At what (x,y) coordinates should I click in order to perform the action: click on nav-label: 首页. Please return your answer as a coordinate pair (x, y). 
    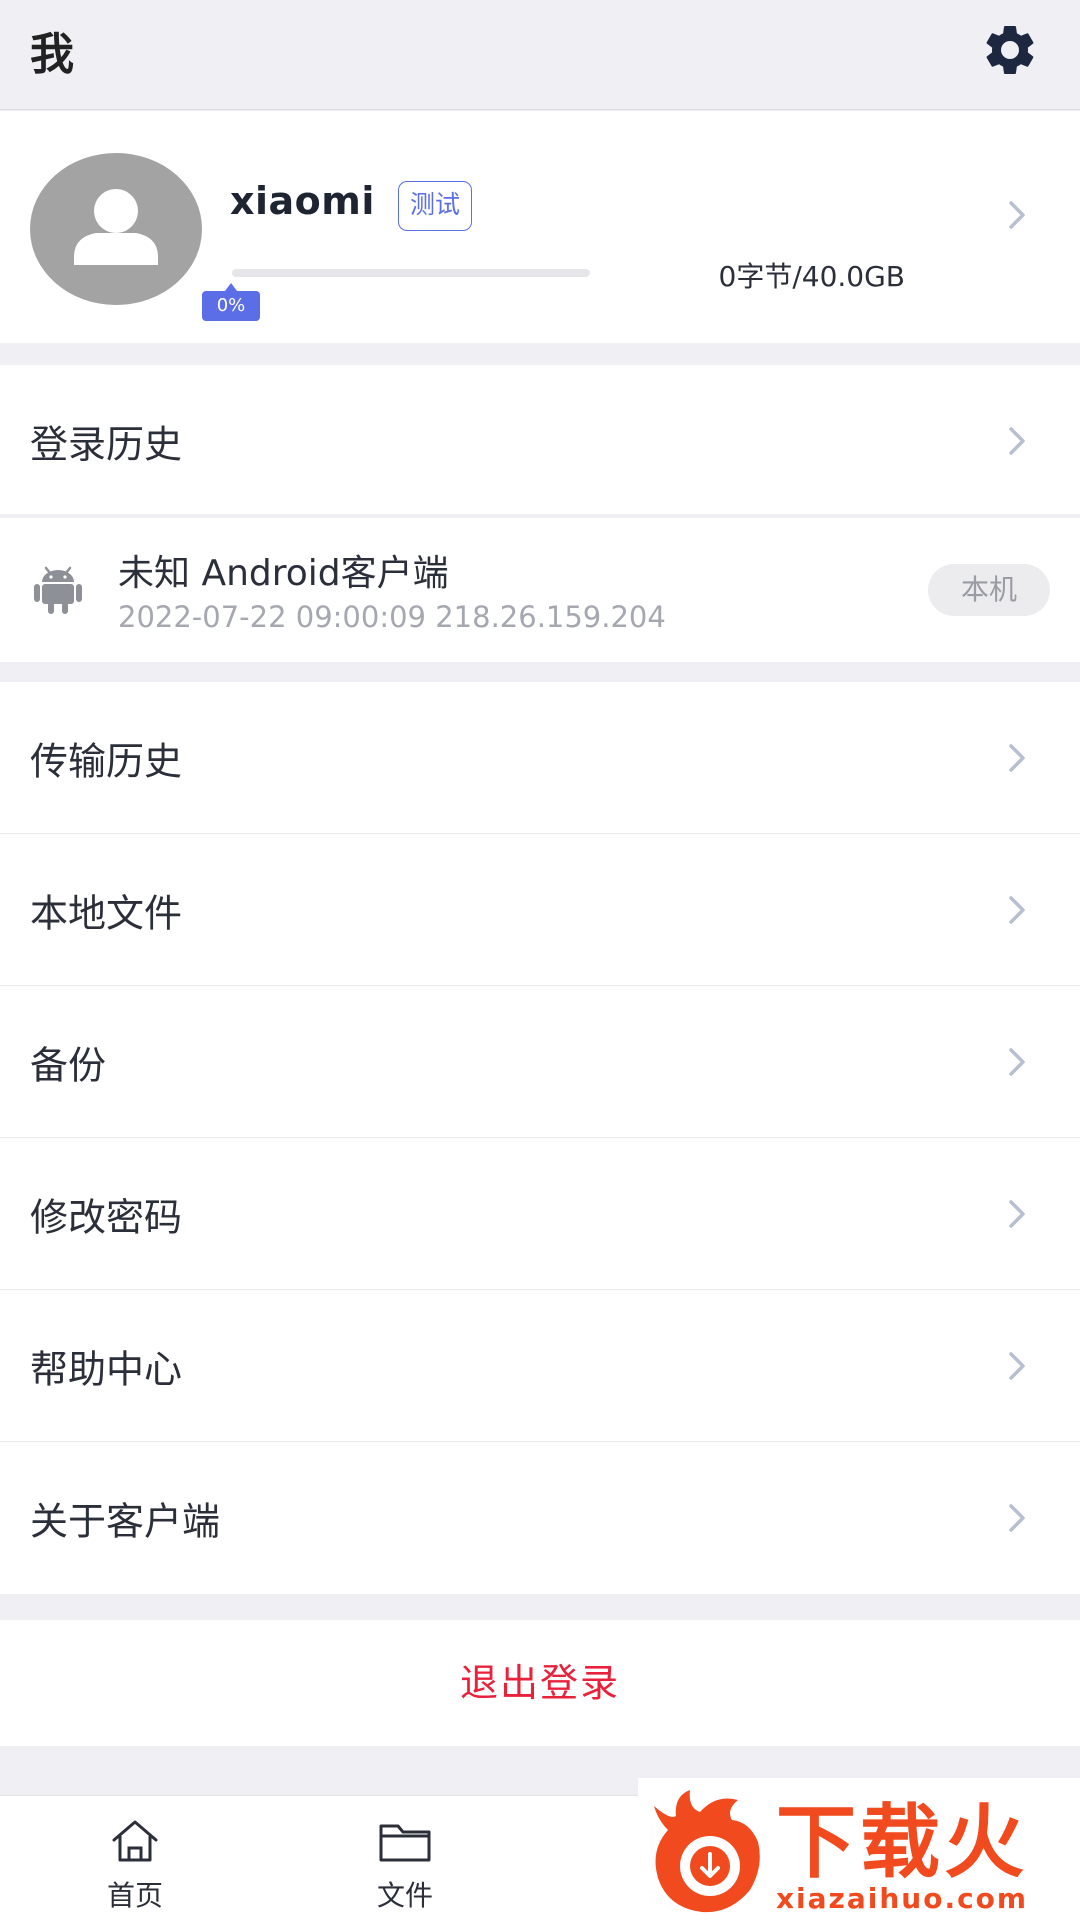
    Looking at the image, I should click on (134, 1895).